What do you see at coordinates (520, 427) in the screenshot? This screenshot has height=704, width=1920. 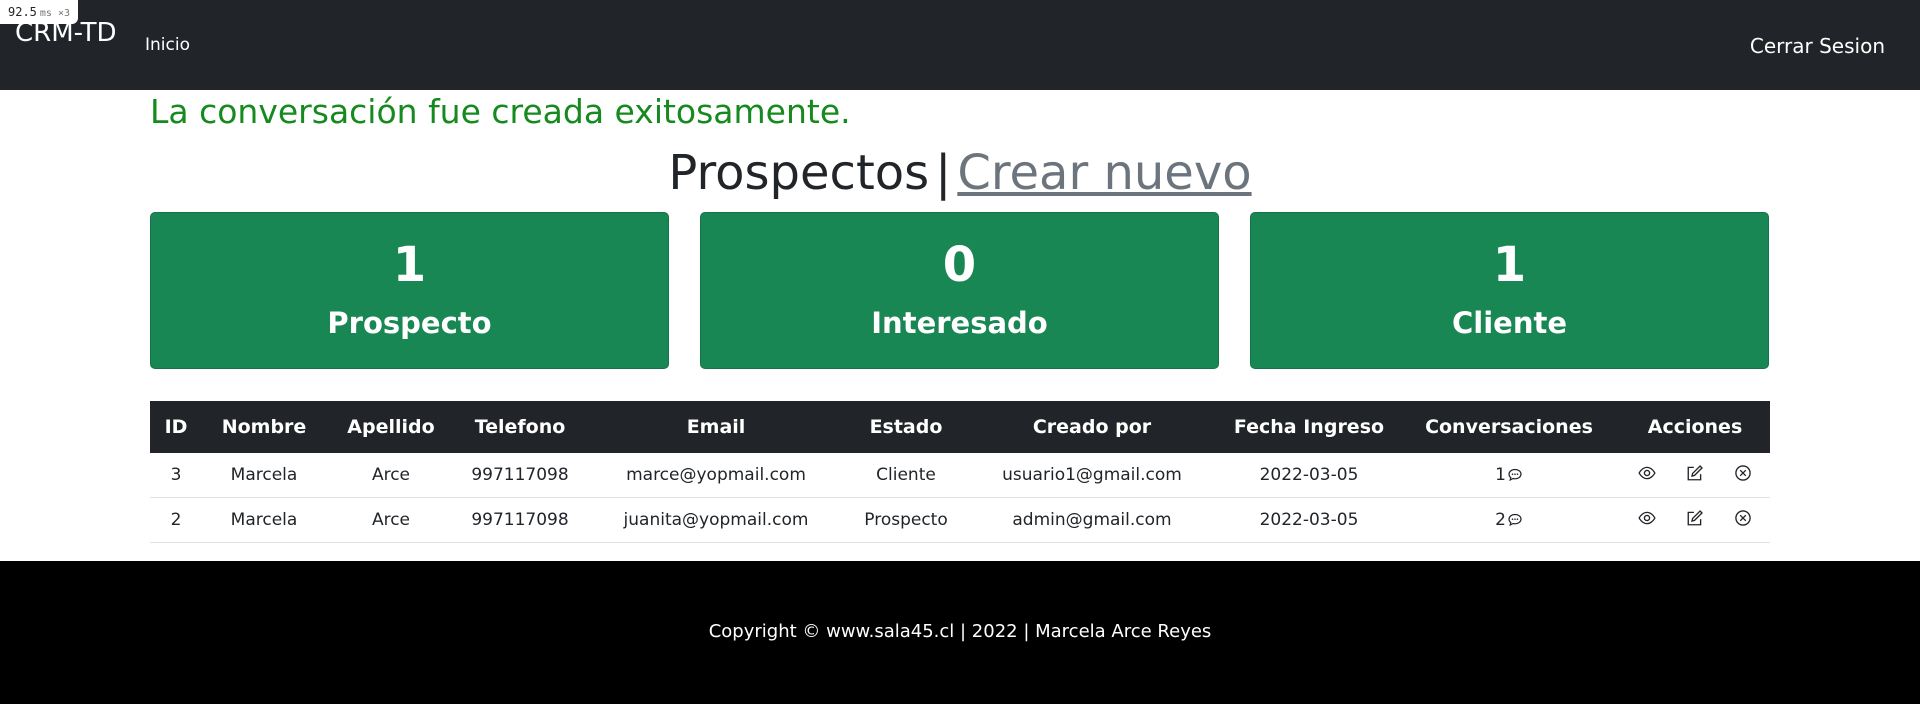 I see `column-header: Telefono` at bounding box center [520, 427].